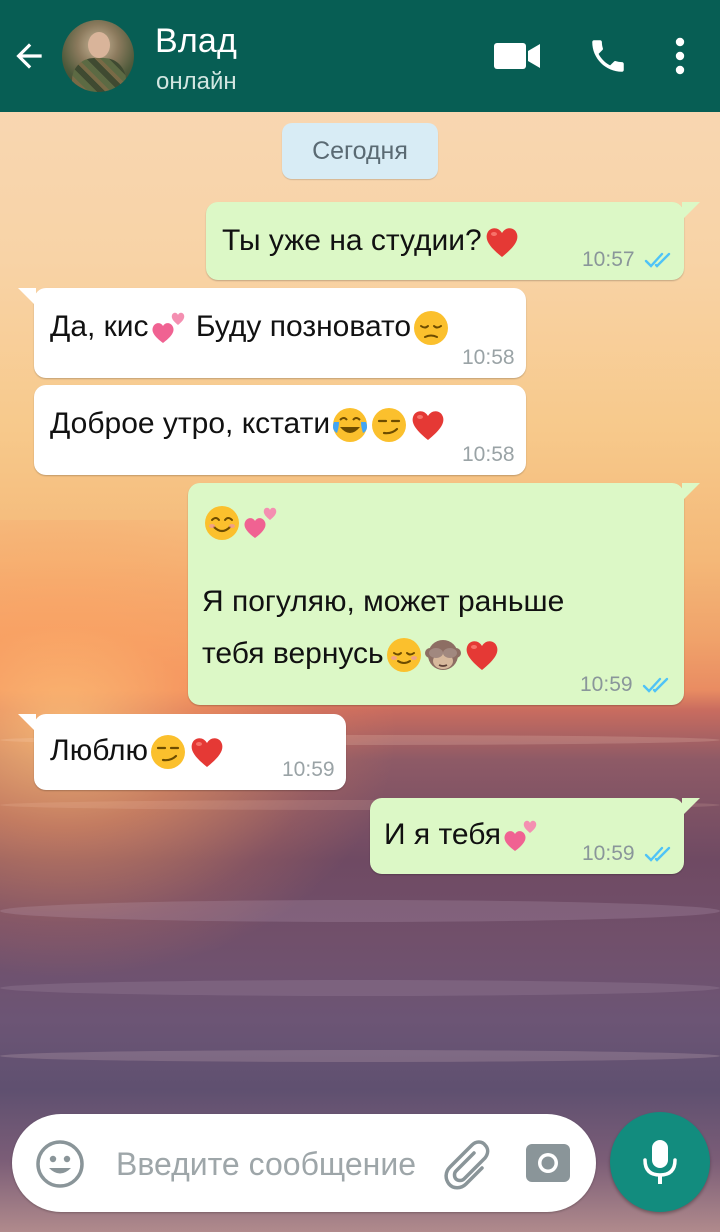  I want to click on video-call-button, so click(517, 56).